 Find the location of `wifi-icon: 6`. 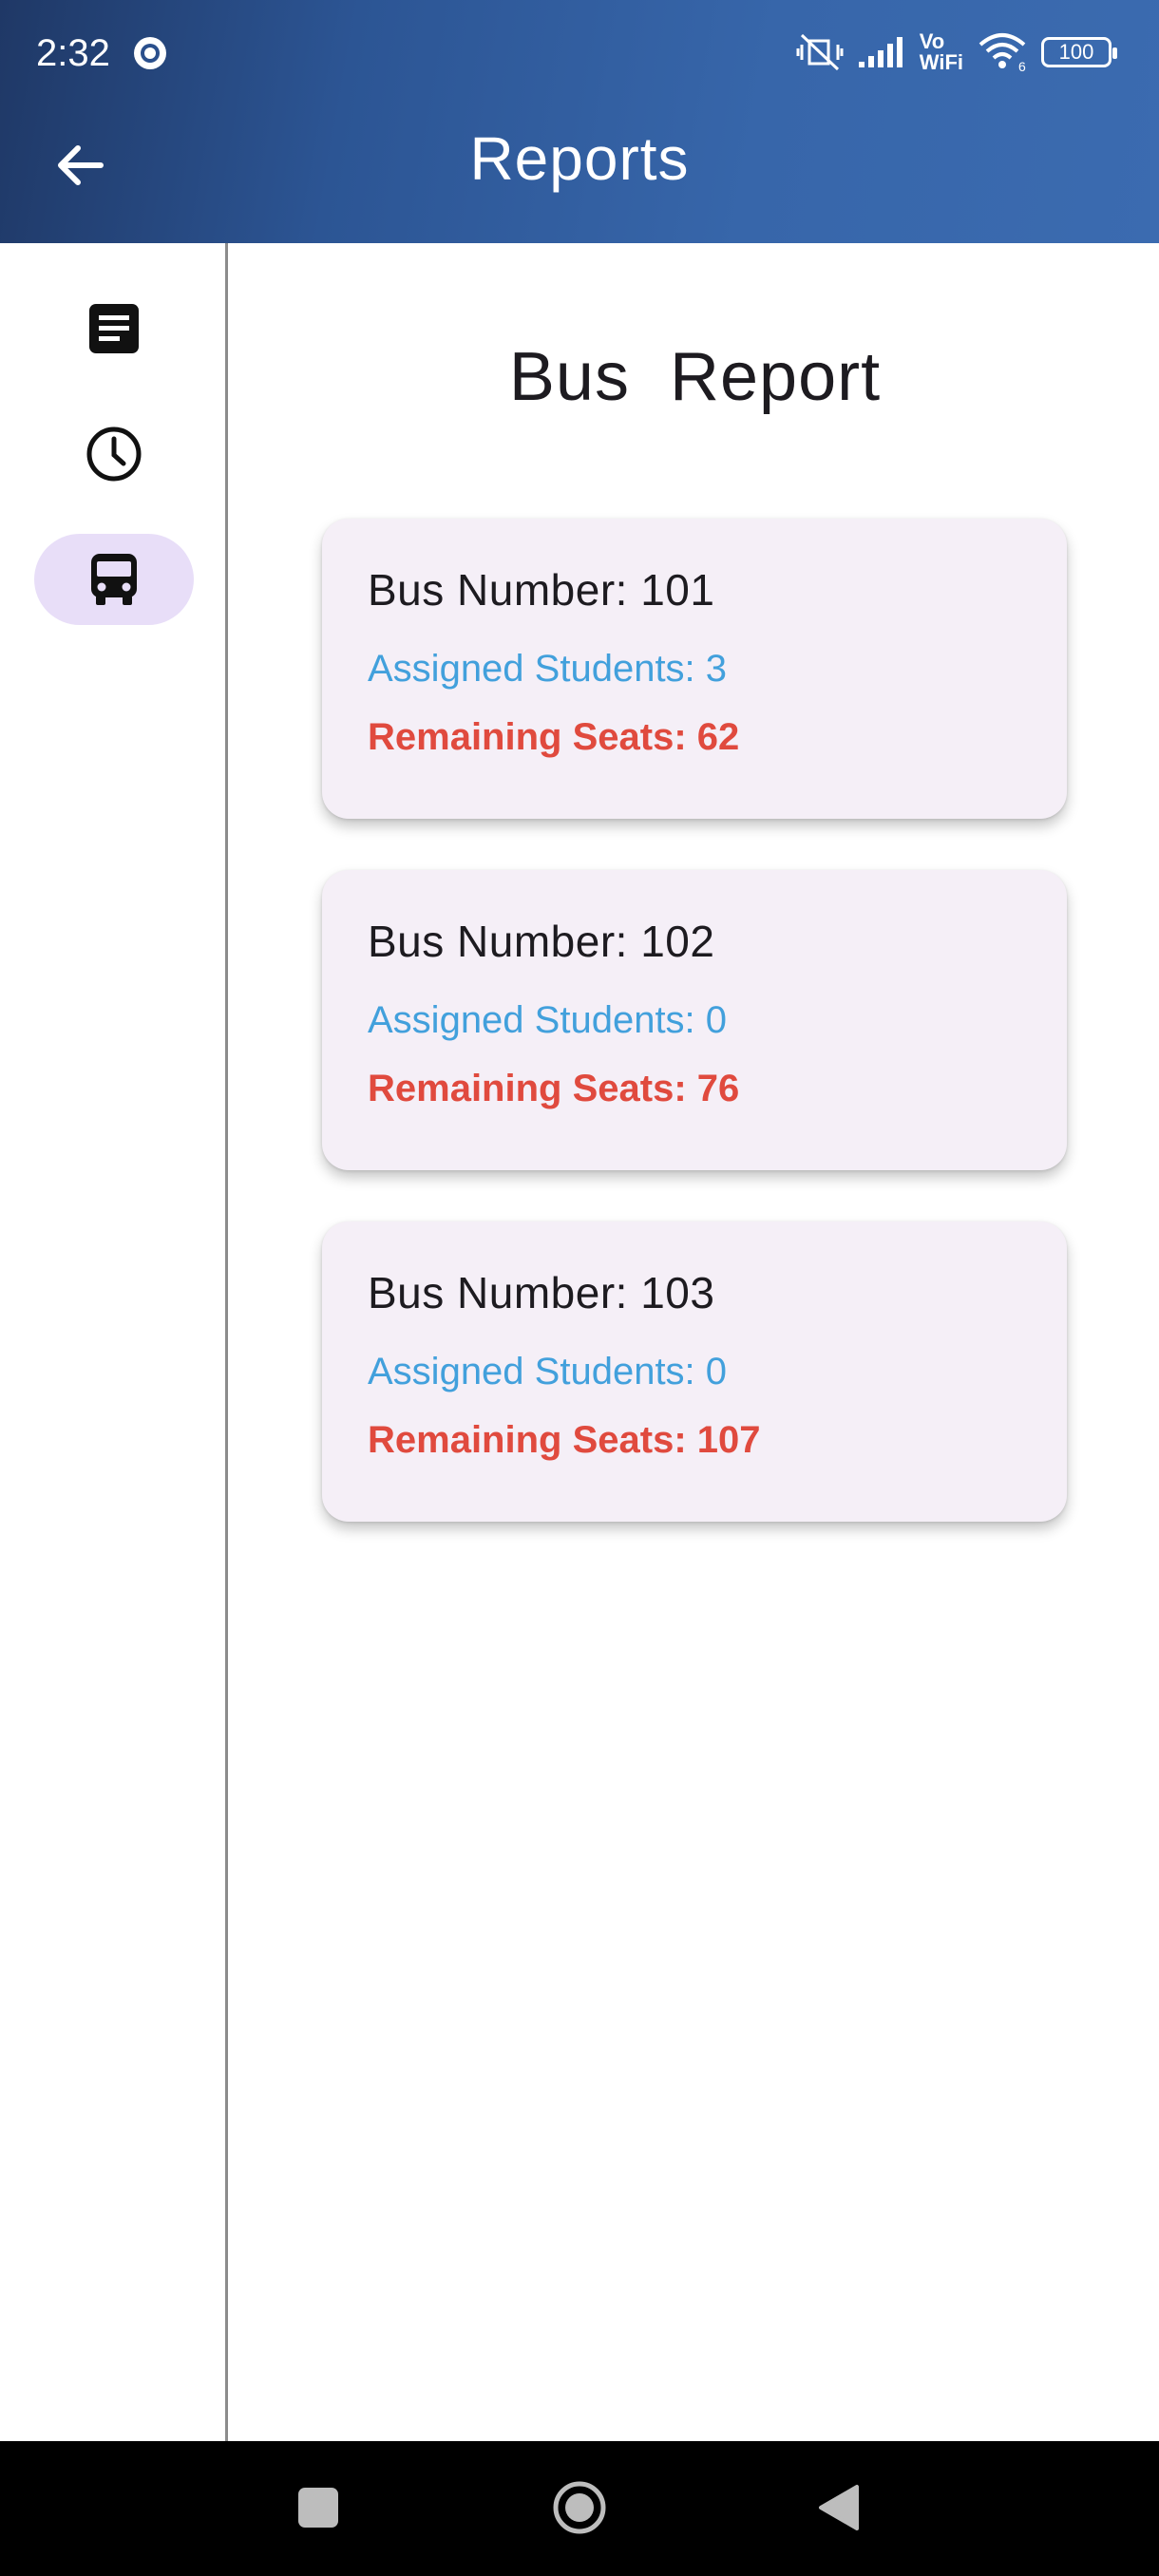

wifi-icon: 6 is located at coordinates (1002, 52).